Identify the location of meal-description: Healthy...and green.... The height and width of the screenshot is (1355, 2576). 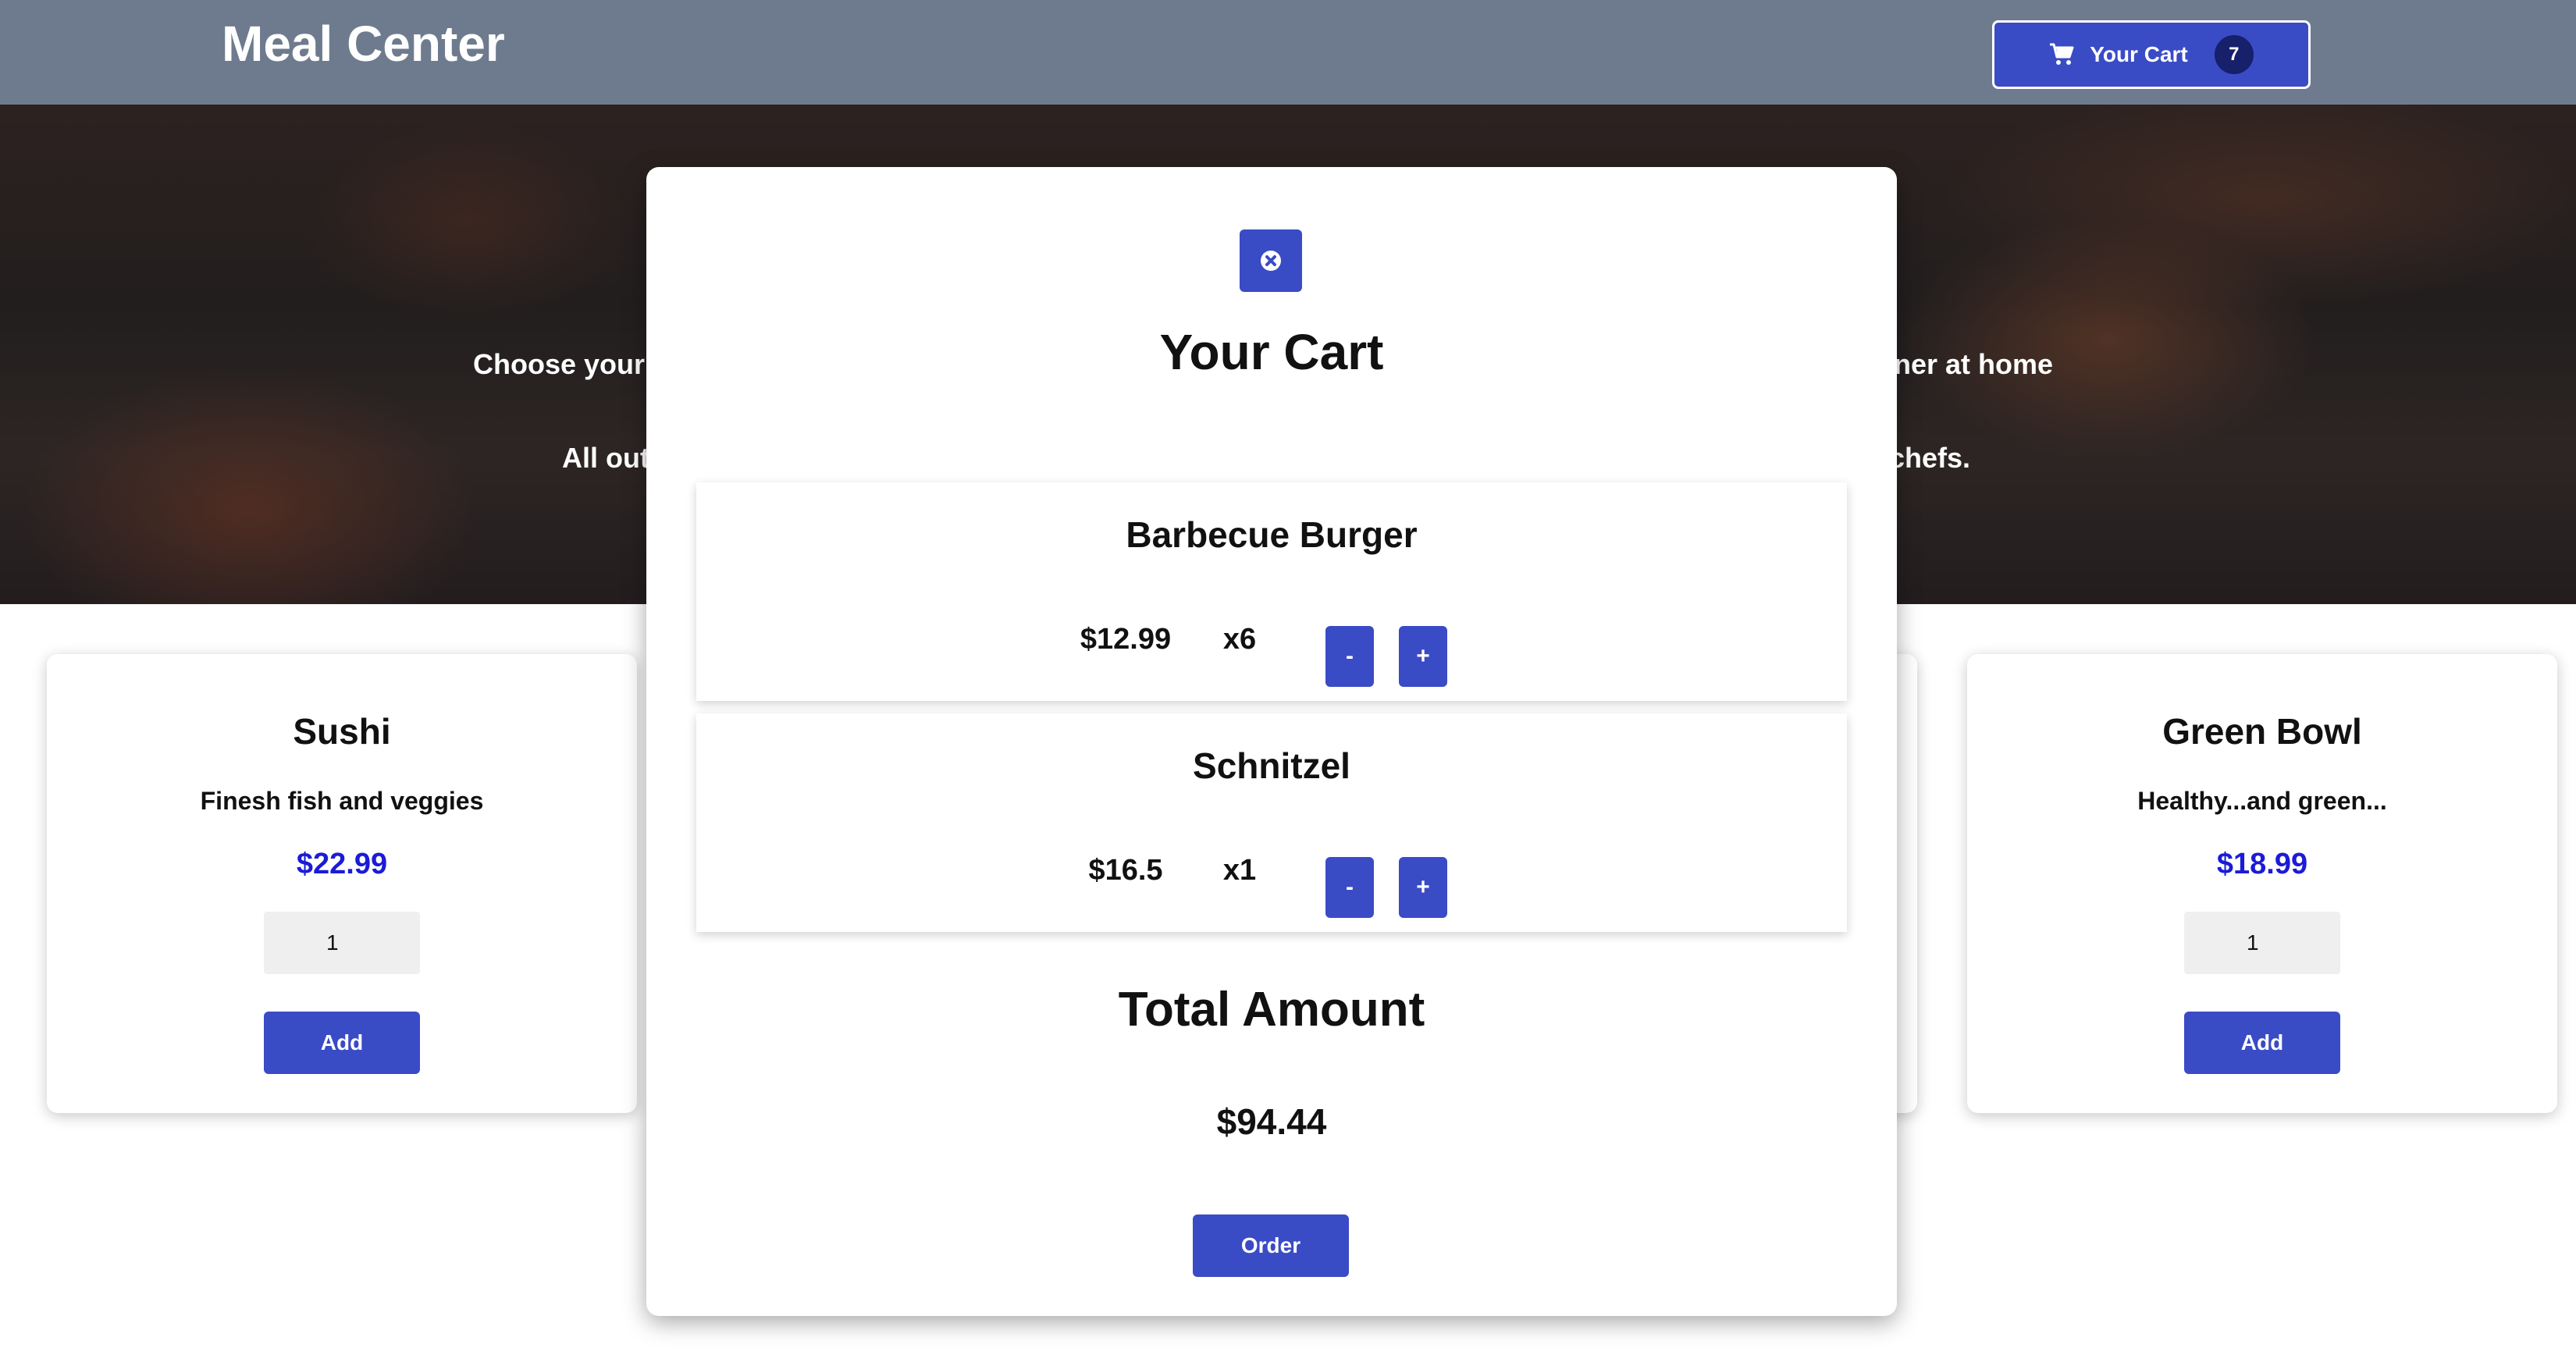
(2262, 801).